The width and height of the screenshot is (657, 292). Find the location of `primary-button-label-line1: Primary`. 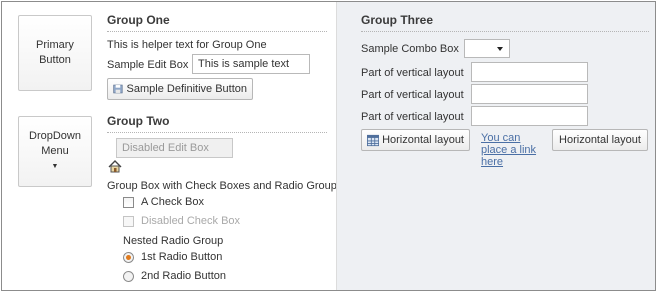

primary-button-label-line1: Primary is located at coordinates (55, 45).